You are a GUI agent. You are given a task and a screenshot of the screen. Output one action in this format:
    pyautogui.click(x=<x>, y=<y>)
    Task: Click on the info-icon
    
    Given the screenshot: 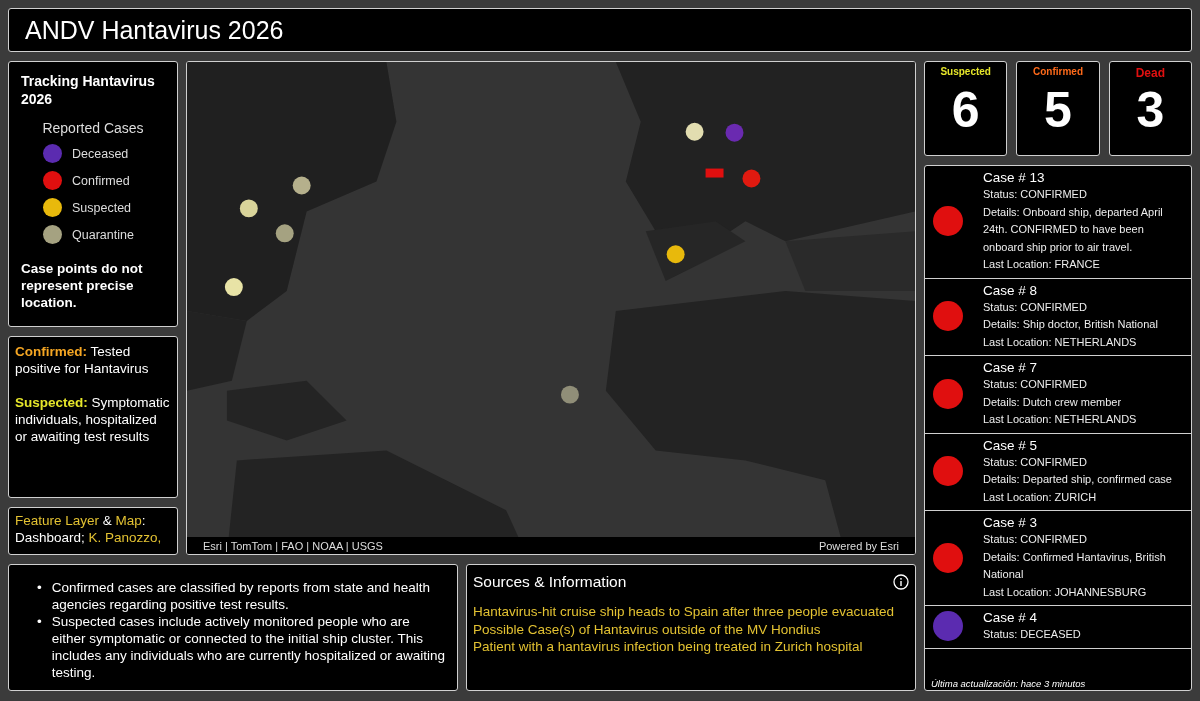 What is the action you would take?
    pyautogui.click(x=901, y=582)
    